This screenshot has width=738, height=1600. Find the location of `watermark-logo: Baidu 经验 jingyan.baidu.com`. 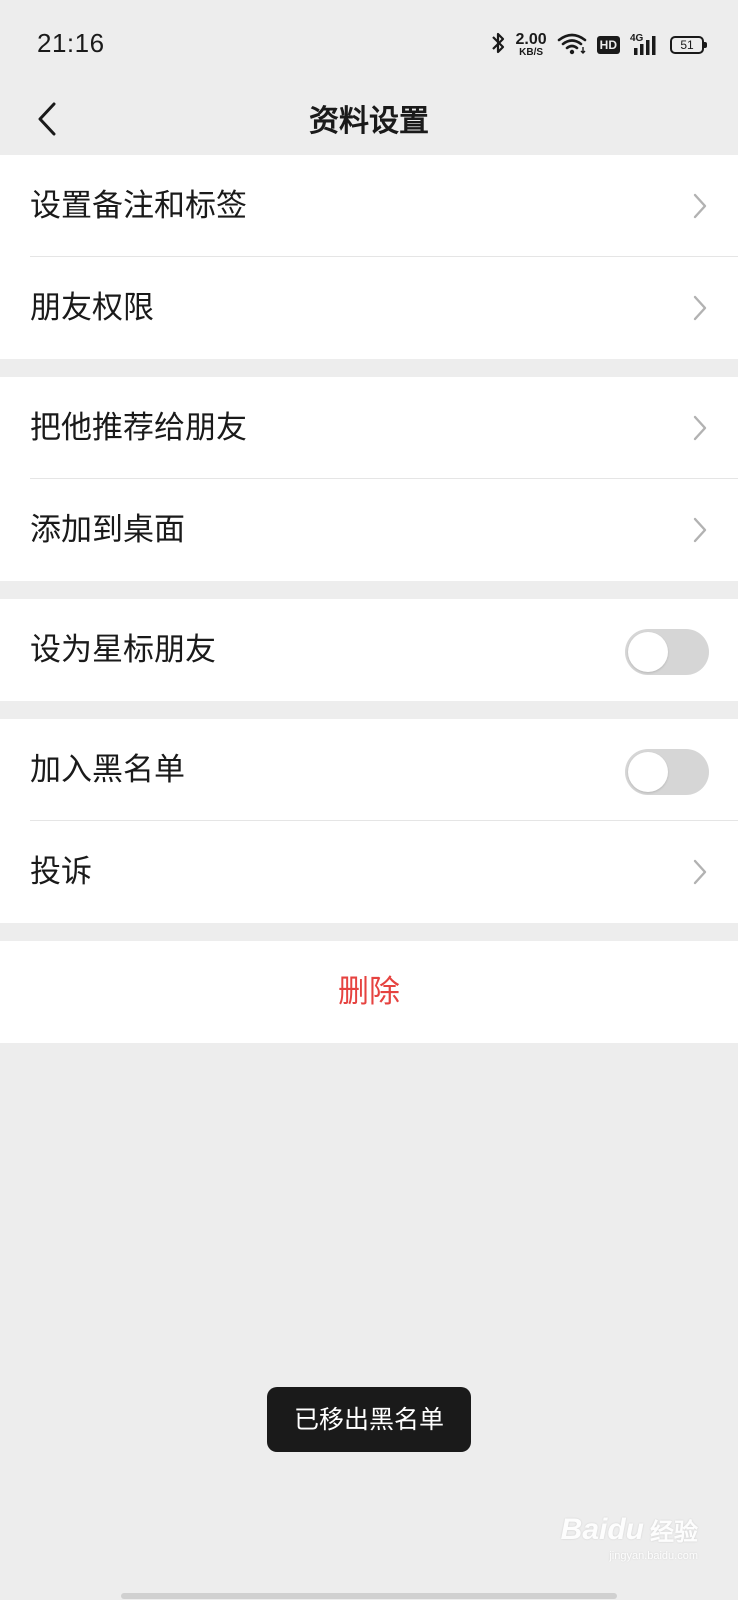

watermark-logo: Baidu 经验 jingyan.baidu.com is located at coordinates (629, 1537).